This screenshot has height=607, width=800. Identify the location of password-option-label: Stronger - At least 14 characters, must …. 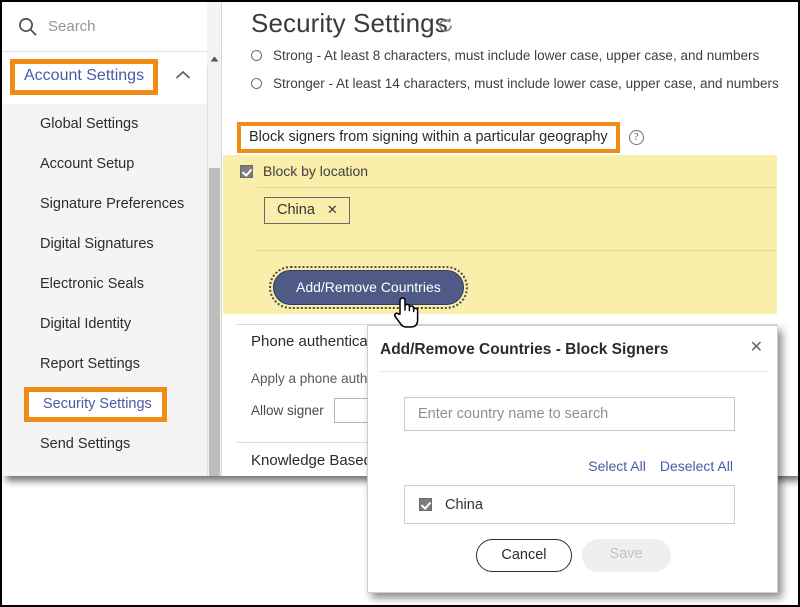
(526, 83).